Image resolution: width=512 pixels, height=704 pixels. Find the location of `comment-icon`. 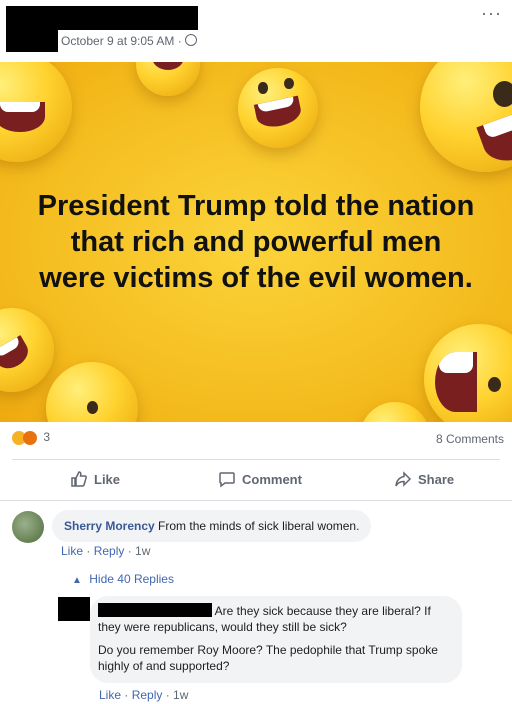

comment-icon is located at coordinates (227, 480).